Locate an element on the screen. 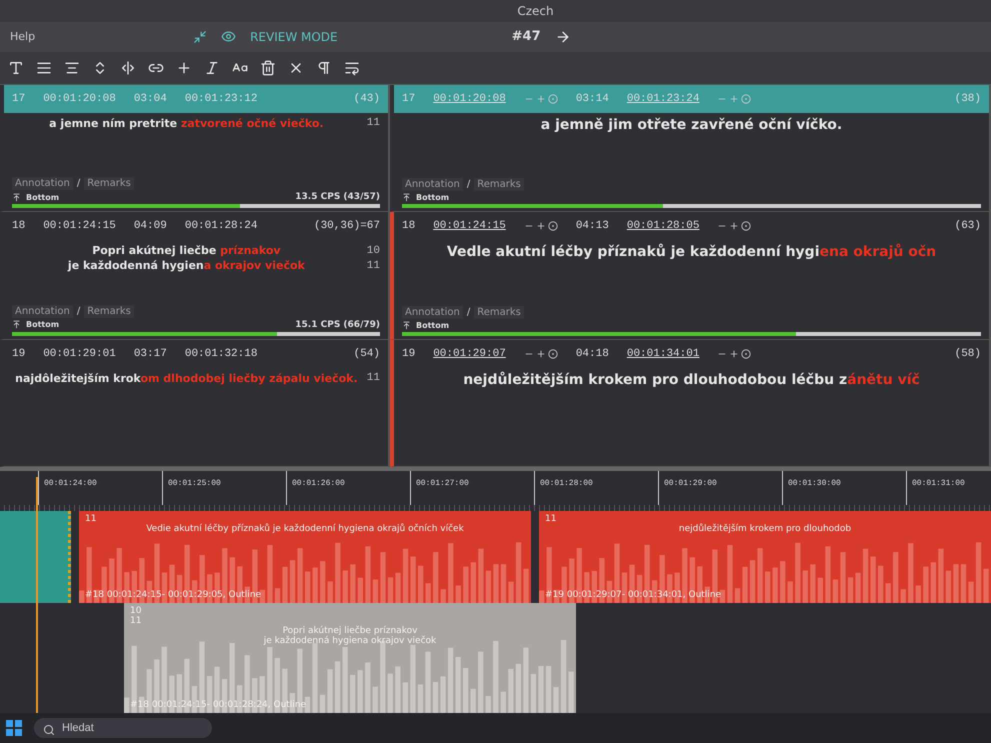 Image resolution: width=991 pixels, height=743 pixels. cps-reading: 15.1 CPS (66/79) is located at coordinates (337, 325).